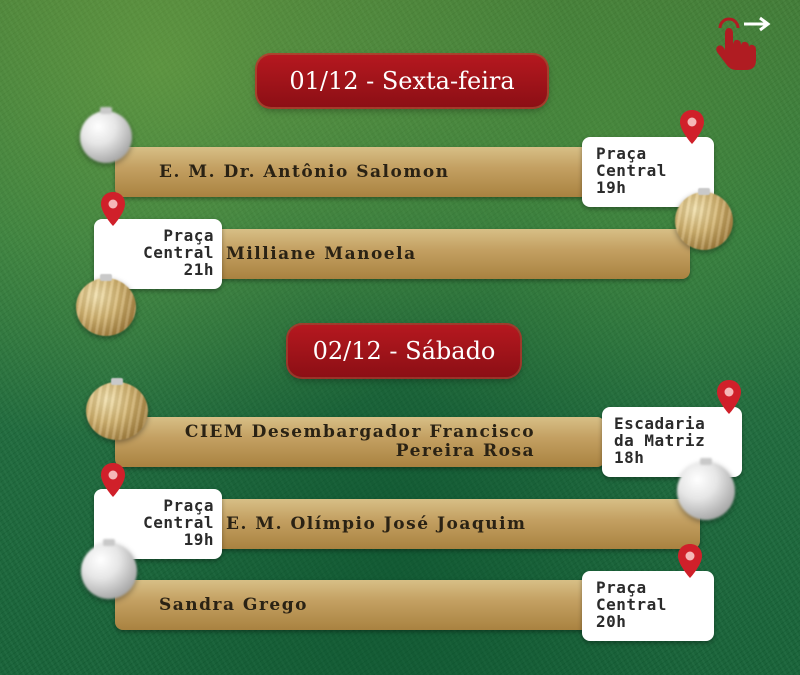  I want to click on location-time: 21h, so click(198, 269).